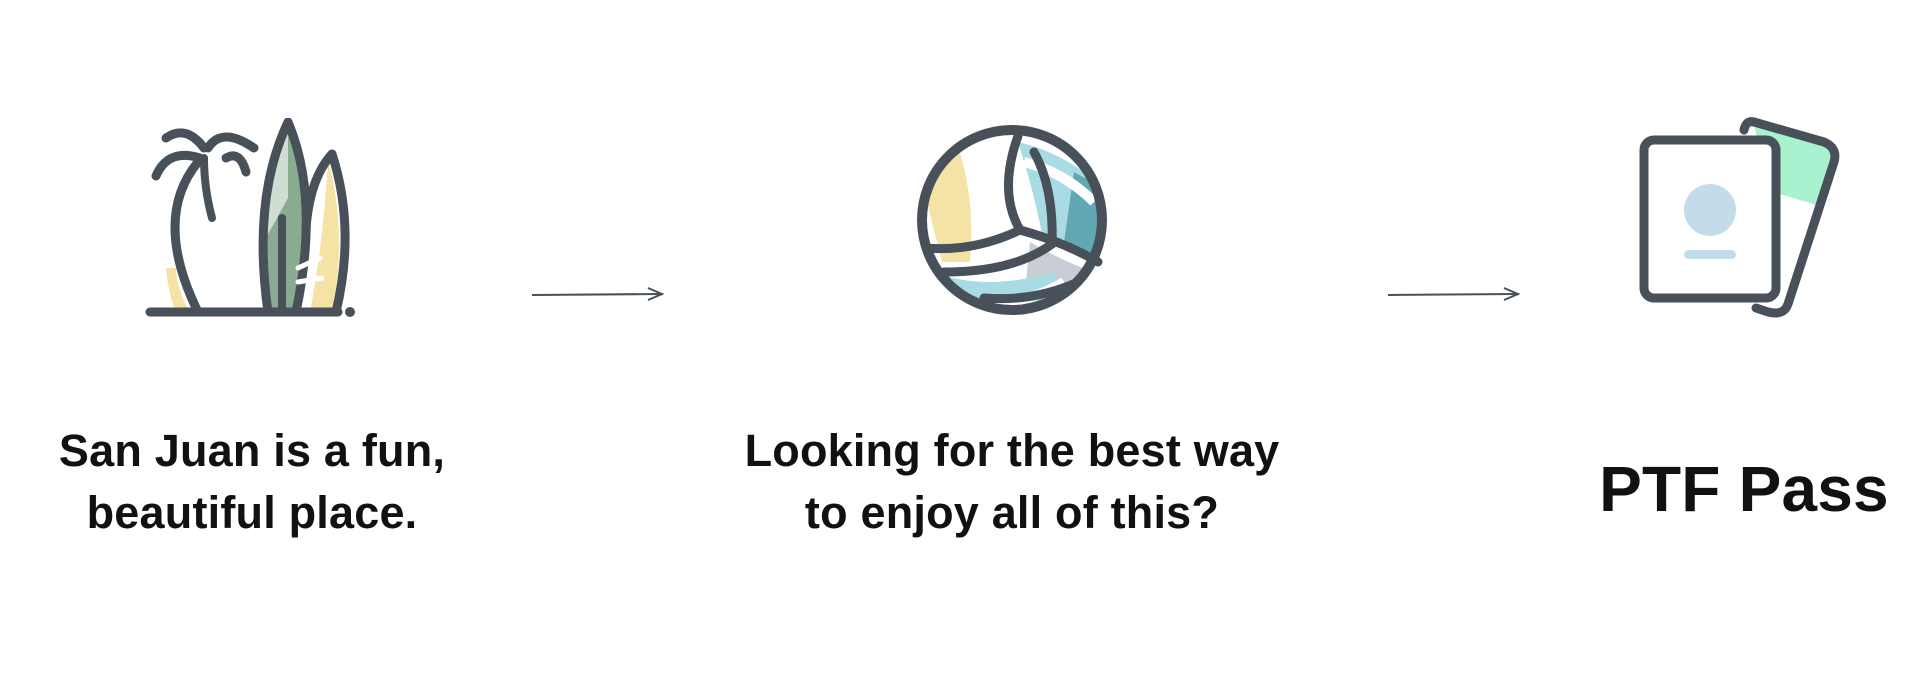  I want to click on volleyball-icon, so click(1012, 220).